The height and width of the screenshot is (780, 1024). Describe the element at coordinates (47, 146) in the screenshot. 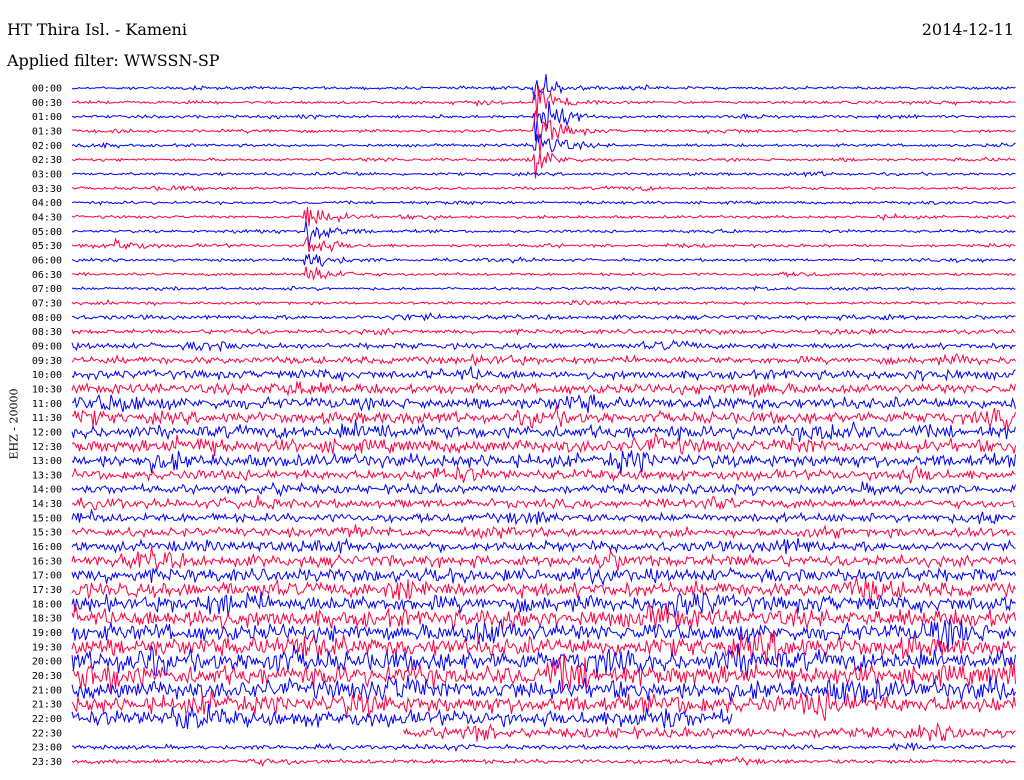

I see `time-tick-0200: 02:00` at that location.